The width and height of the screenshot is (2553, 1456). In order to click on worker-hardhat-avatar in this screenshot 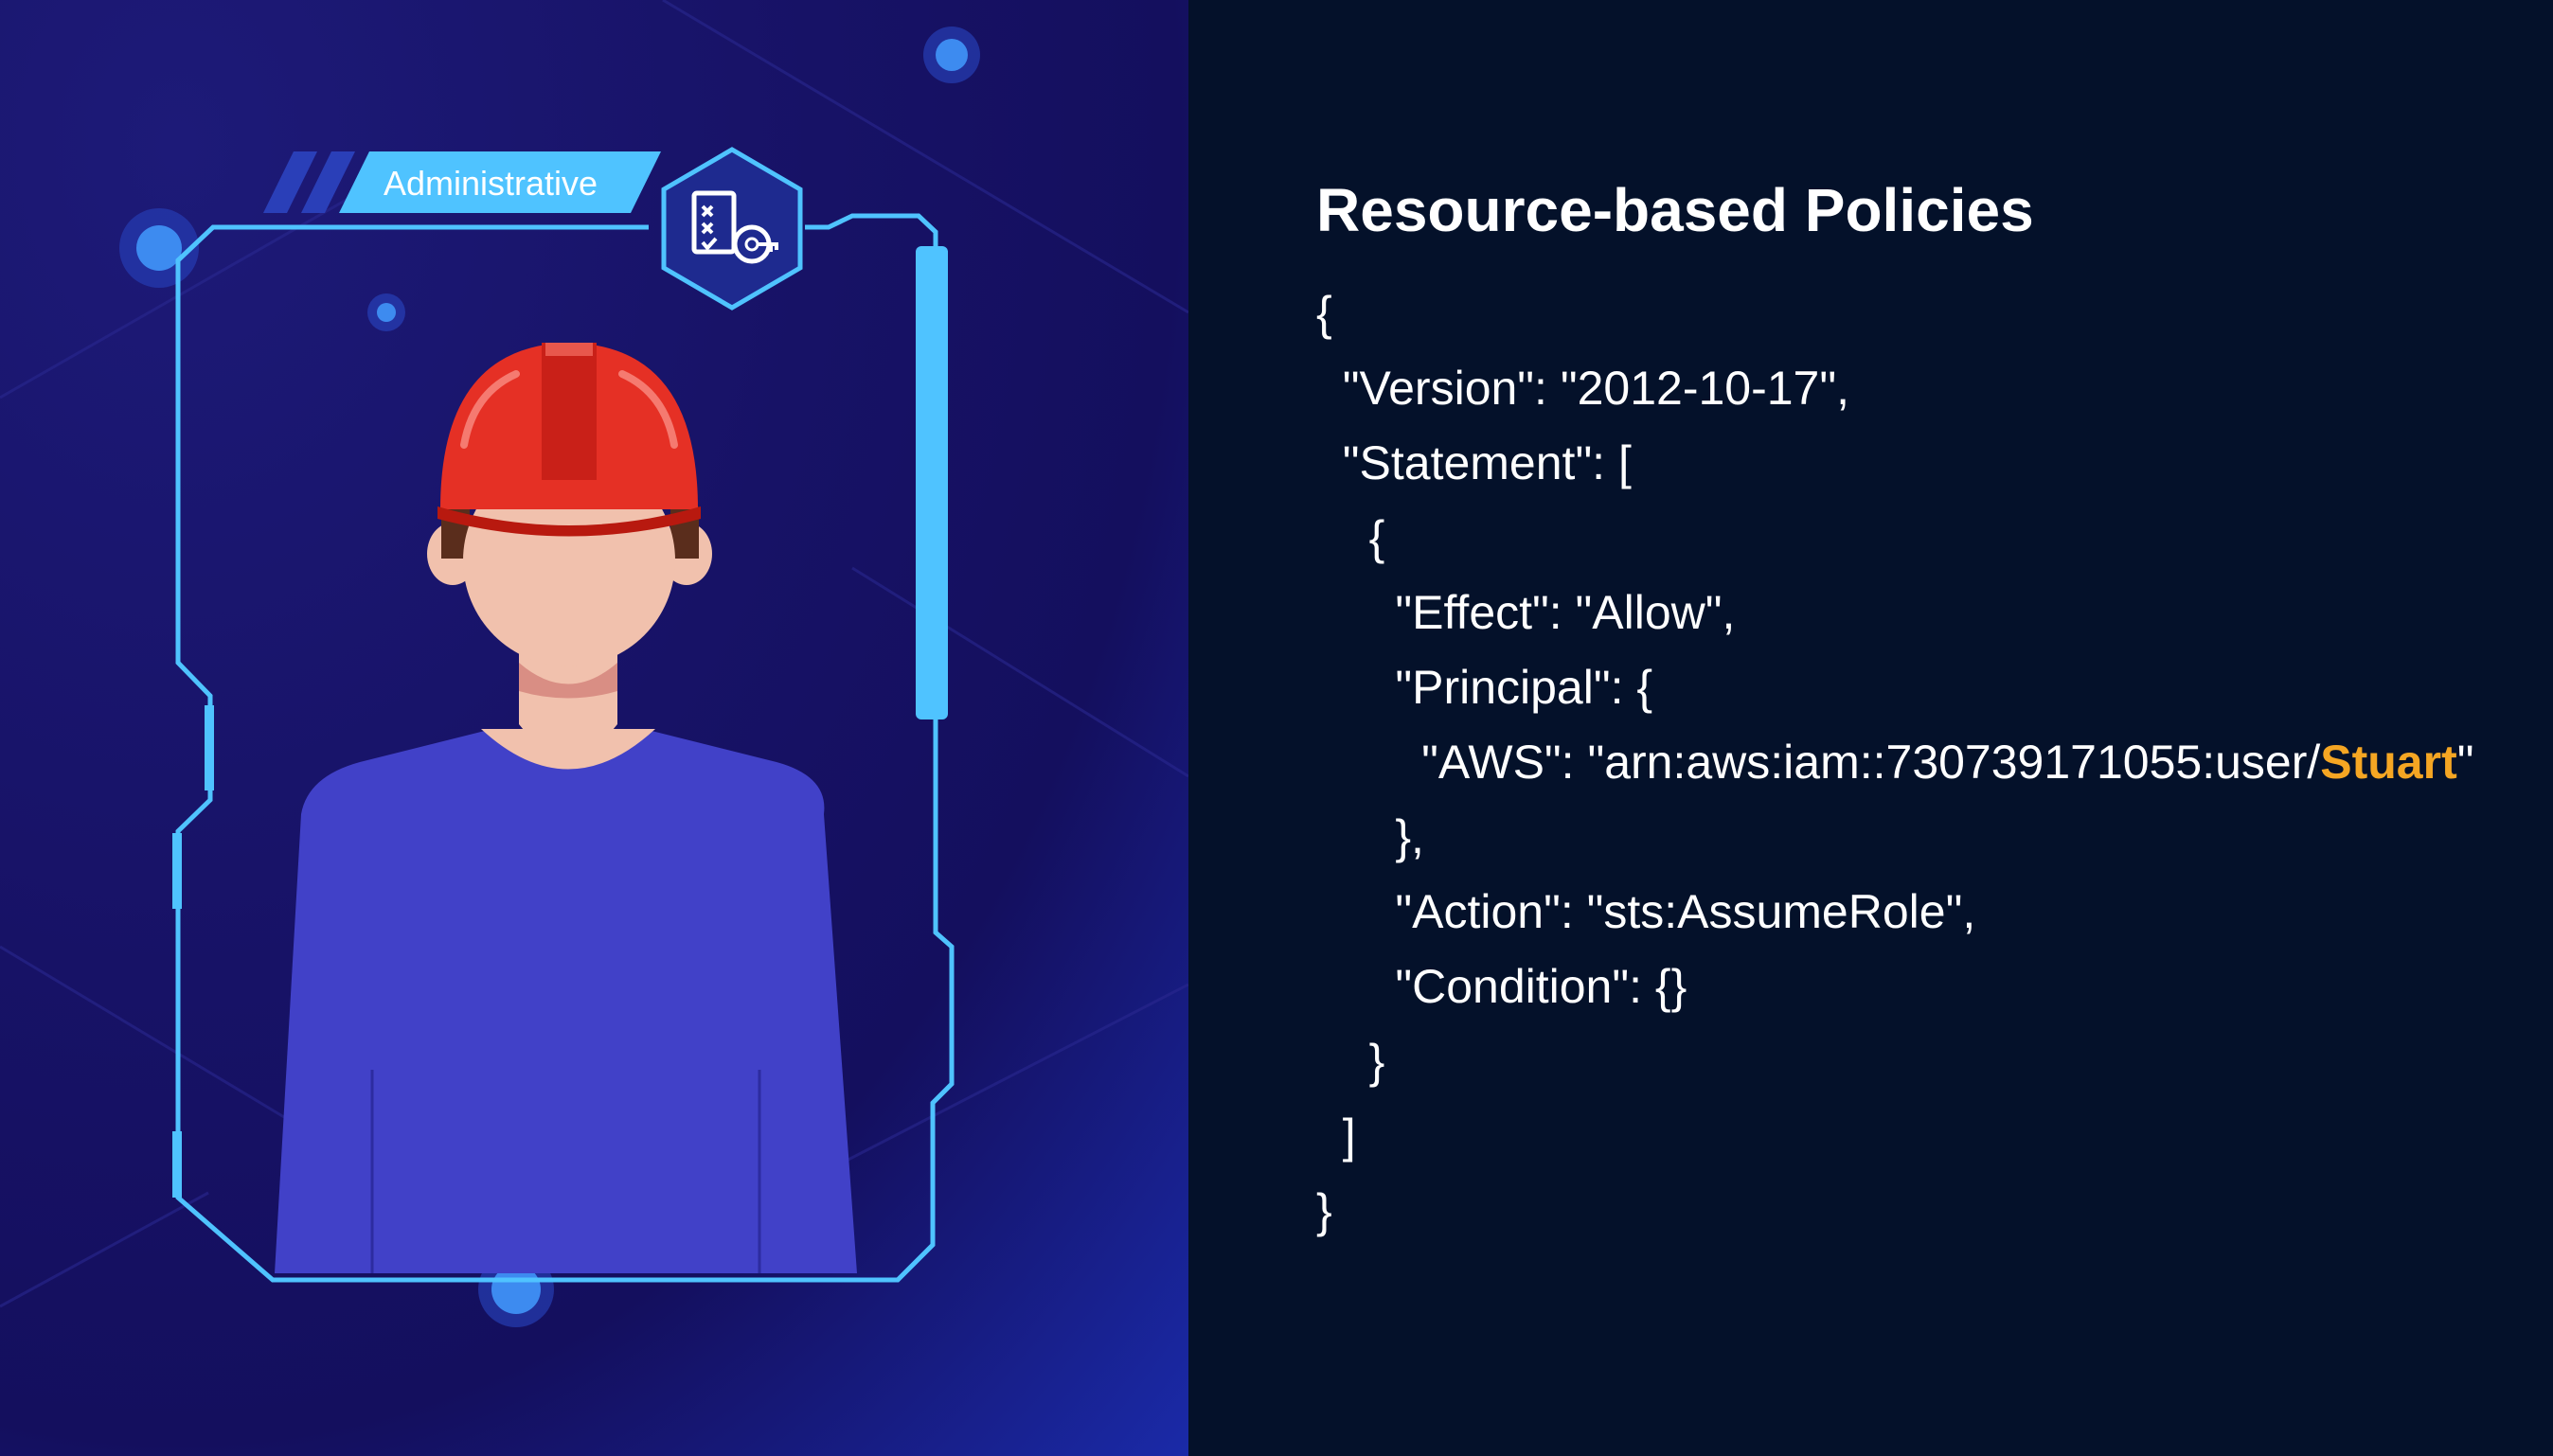, I will do `click(566, 808)`.